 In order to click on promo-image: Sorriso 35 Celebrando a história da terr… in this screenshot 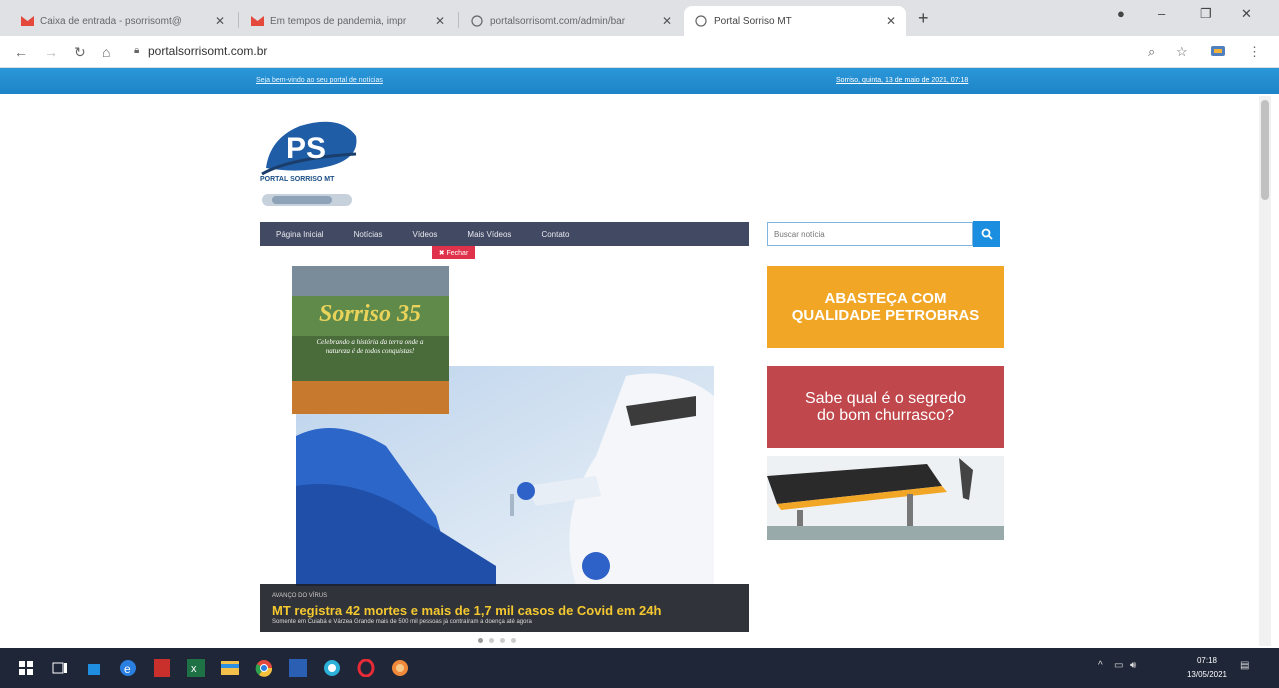, I will do `click(370, 340)`.